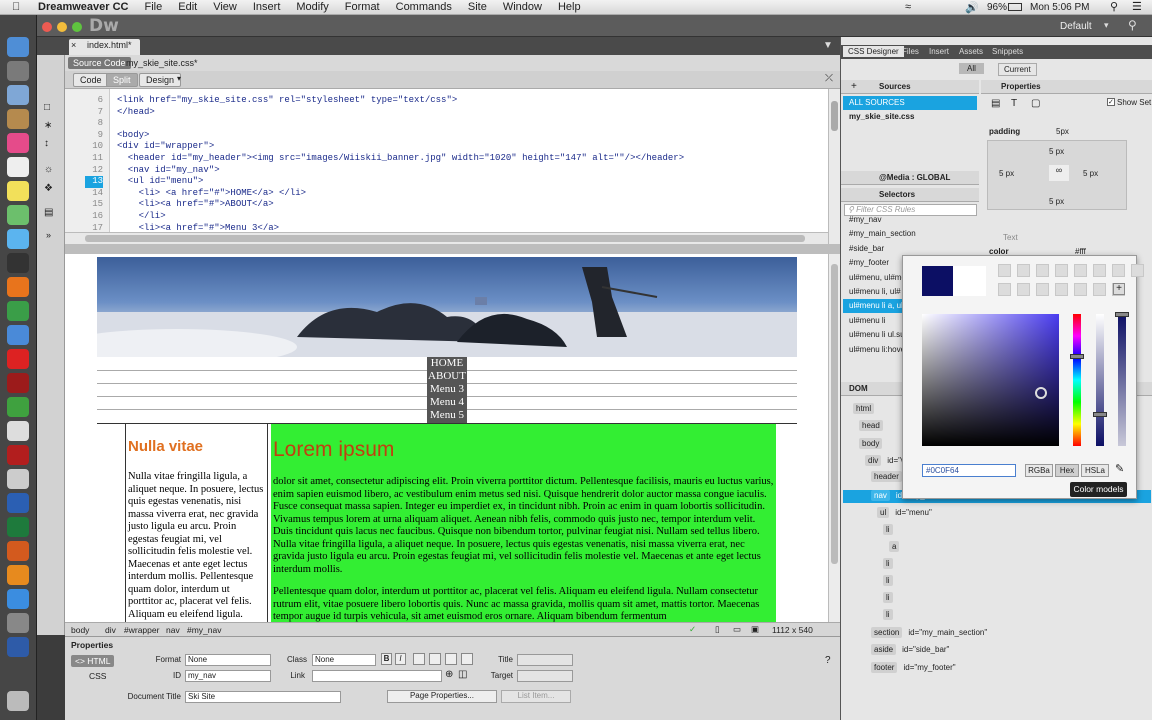  I want to click on collapse-tag-icon: ∗, so click(48, 125).